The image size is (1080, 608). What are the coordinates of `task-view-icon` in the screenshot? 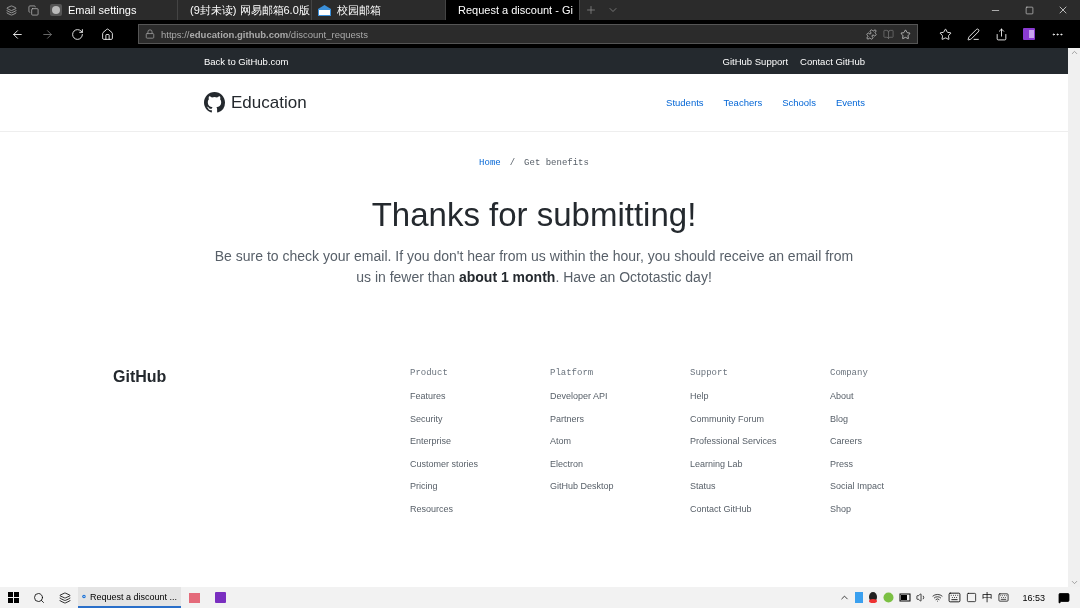 It's located at (65, 597).